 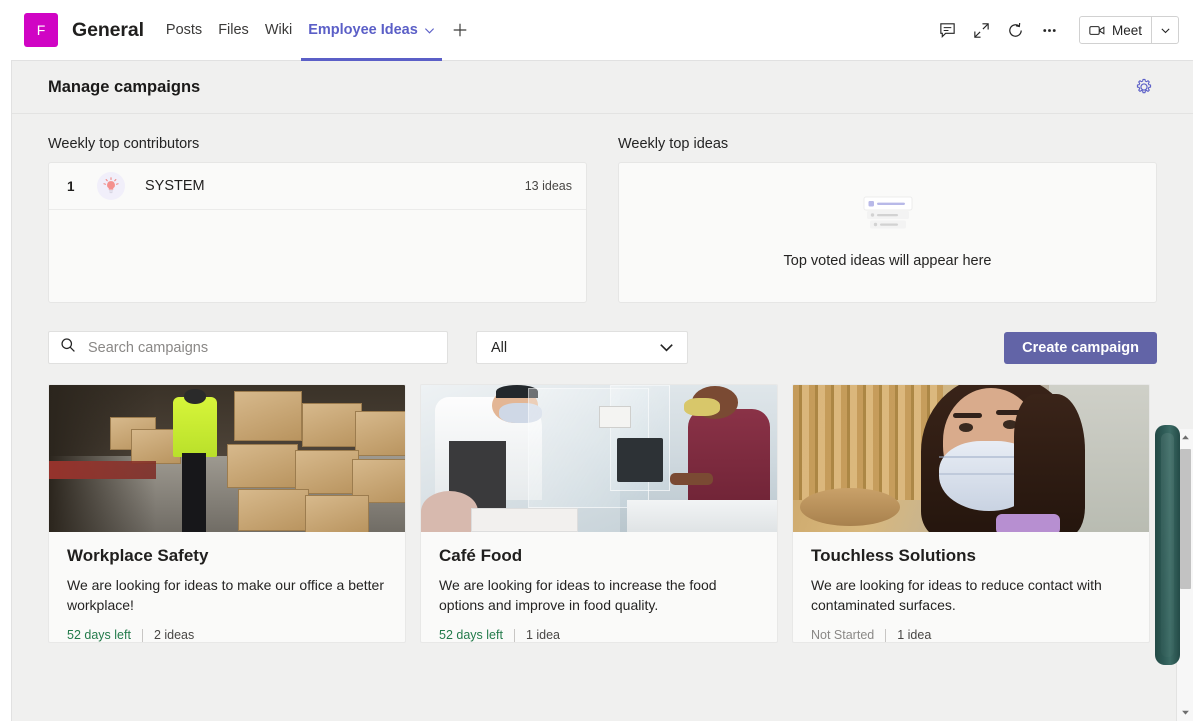 I want to click on page-title: Manage campaigns, so click(x=124, y=86).